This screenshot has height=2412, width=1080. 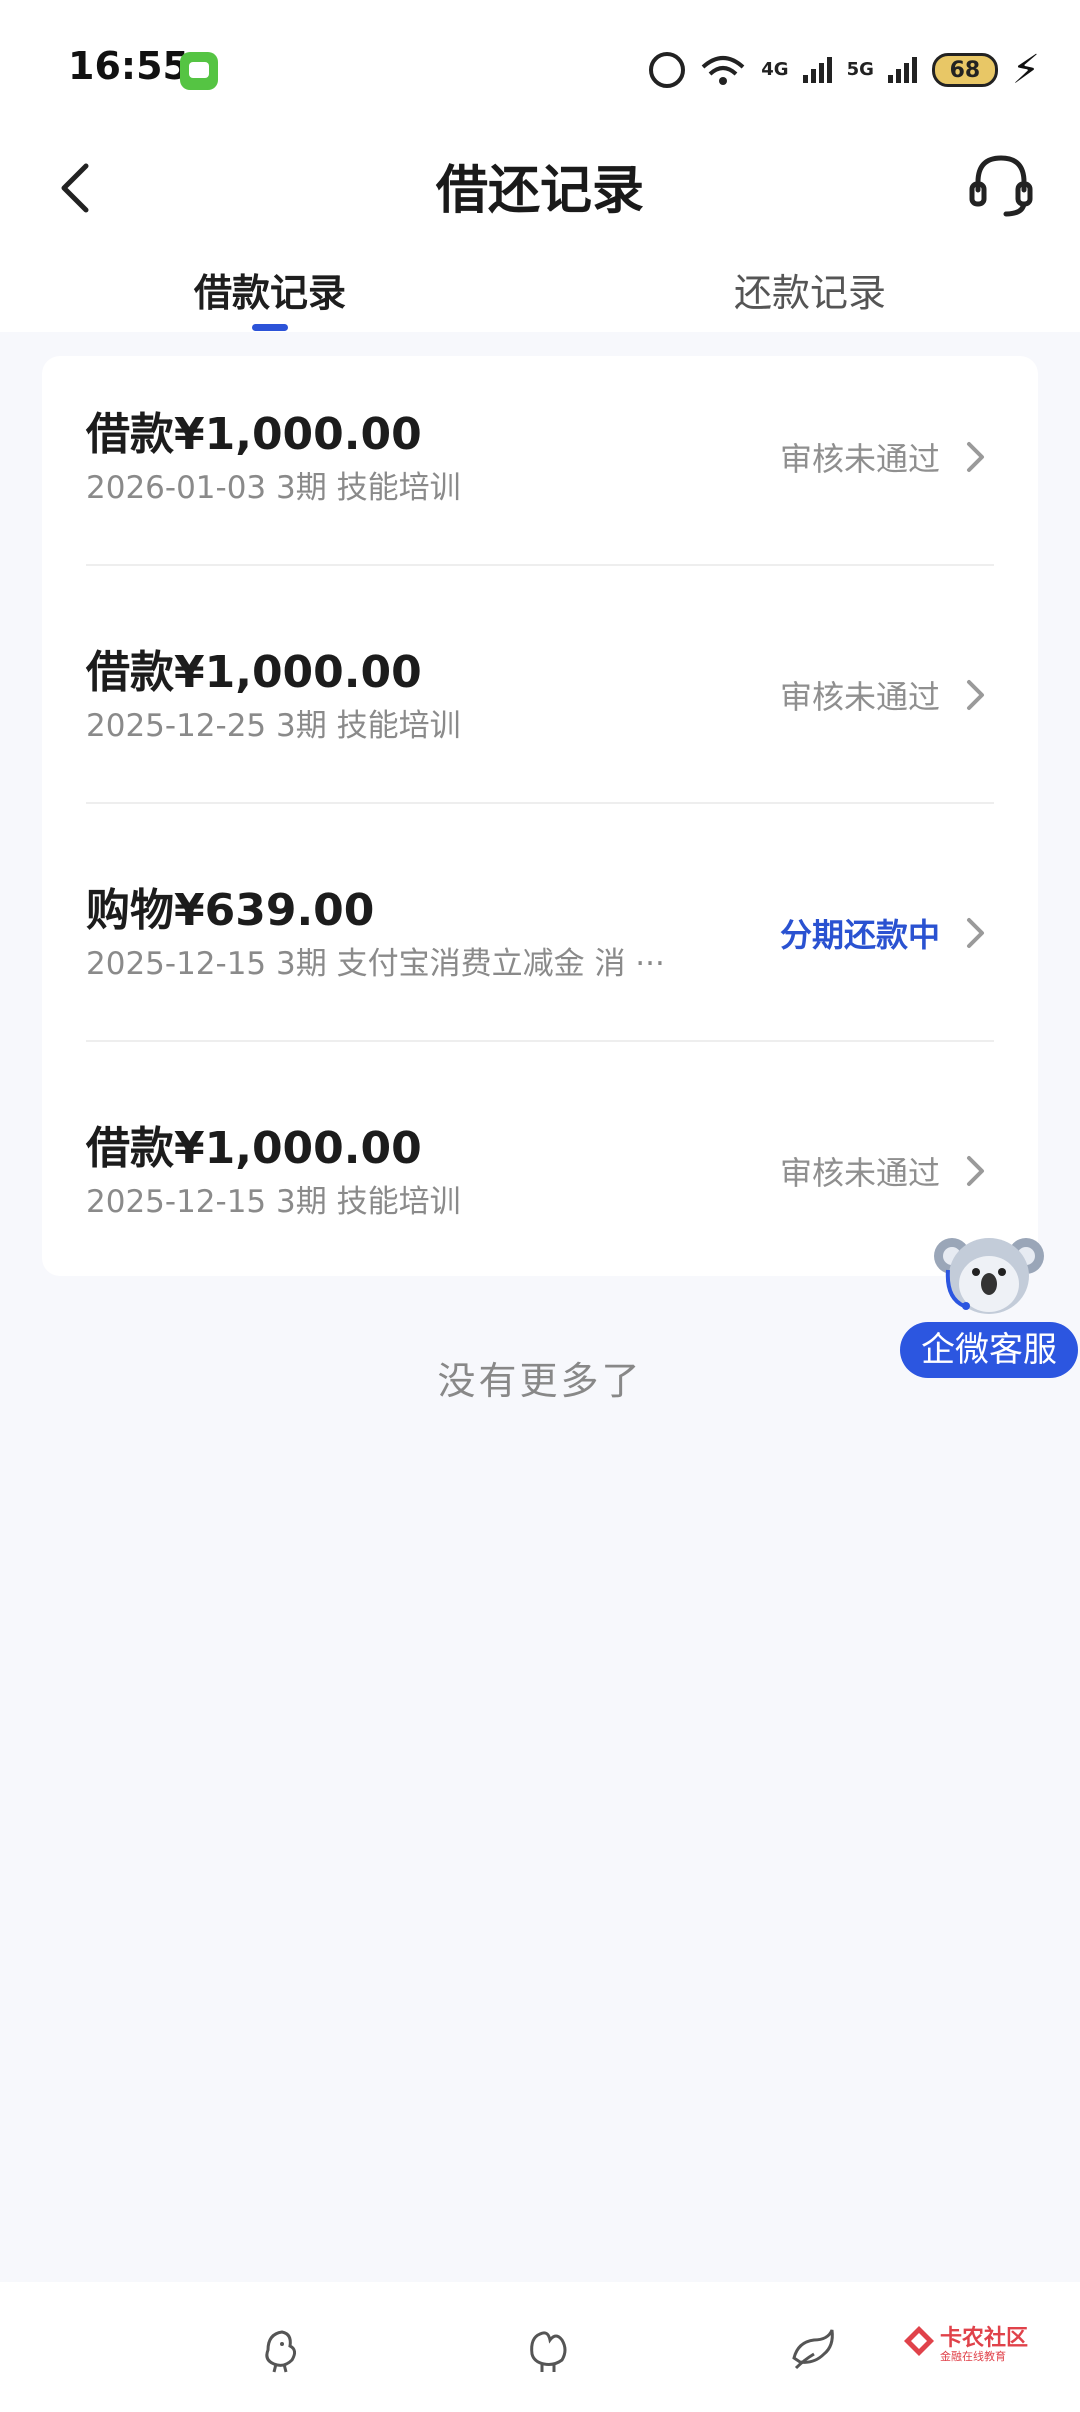 What do you see at coordinates (375, 964) in the screenshot?
I see `record-meta: 2025-12-15 3期 支付宝消费立减金 消 ···` at bounding box center [375, 964].